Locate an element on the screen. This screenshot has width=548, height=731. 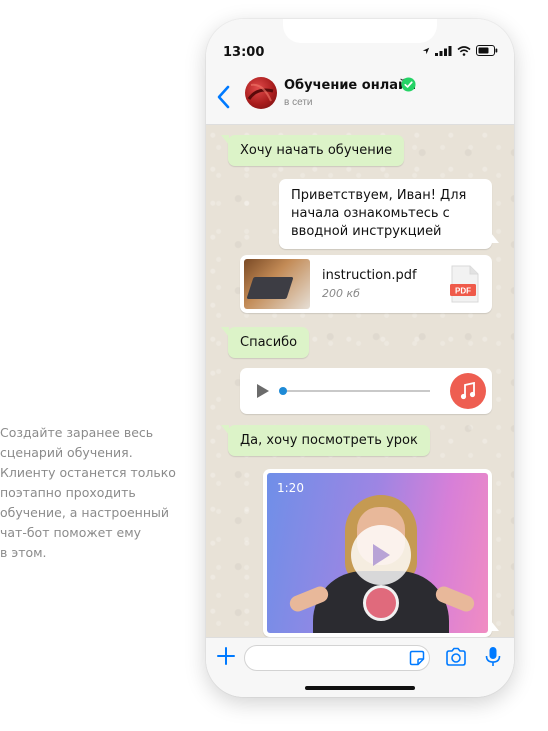
pdf-file-icon: PDF is located at coordinates (465, 284).